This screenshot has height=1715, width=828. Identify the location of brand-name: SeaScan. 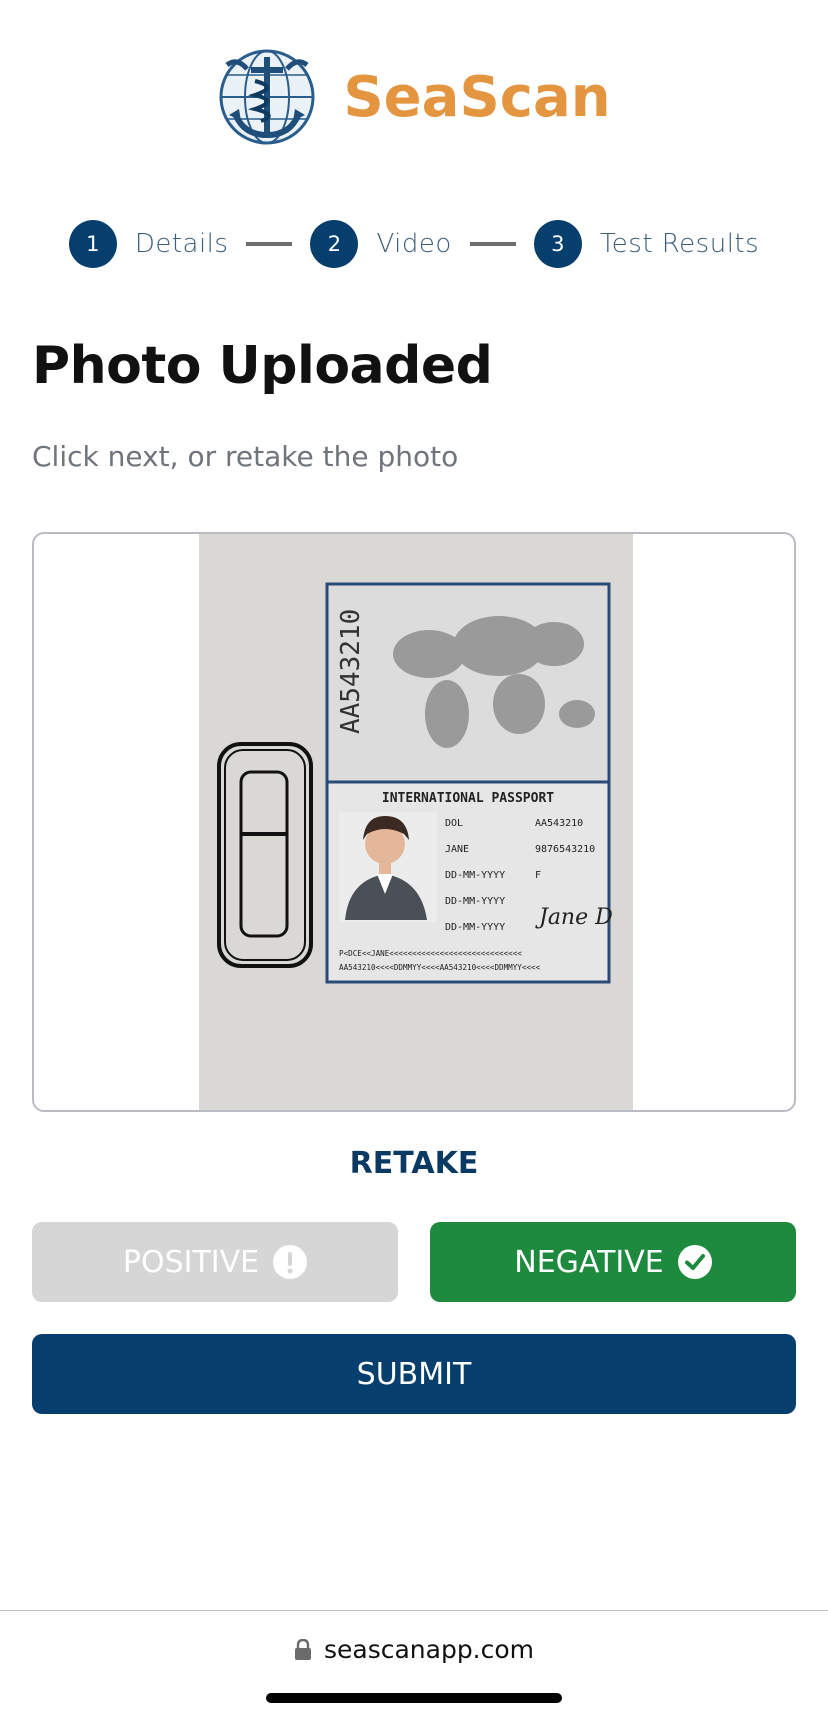
(477, 97).